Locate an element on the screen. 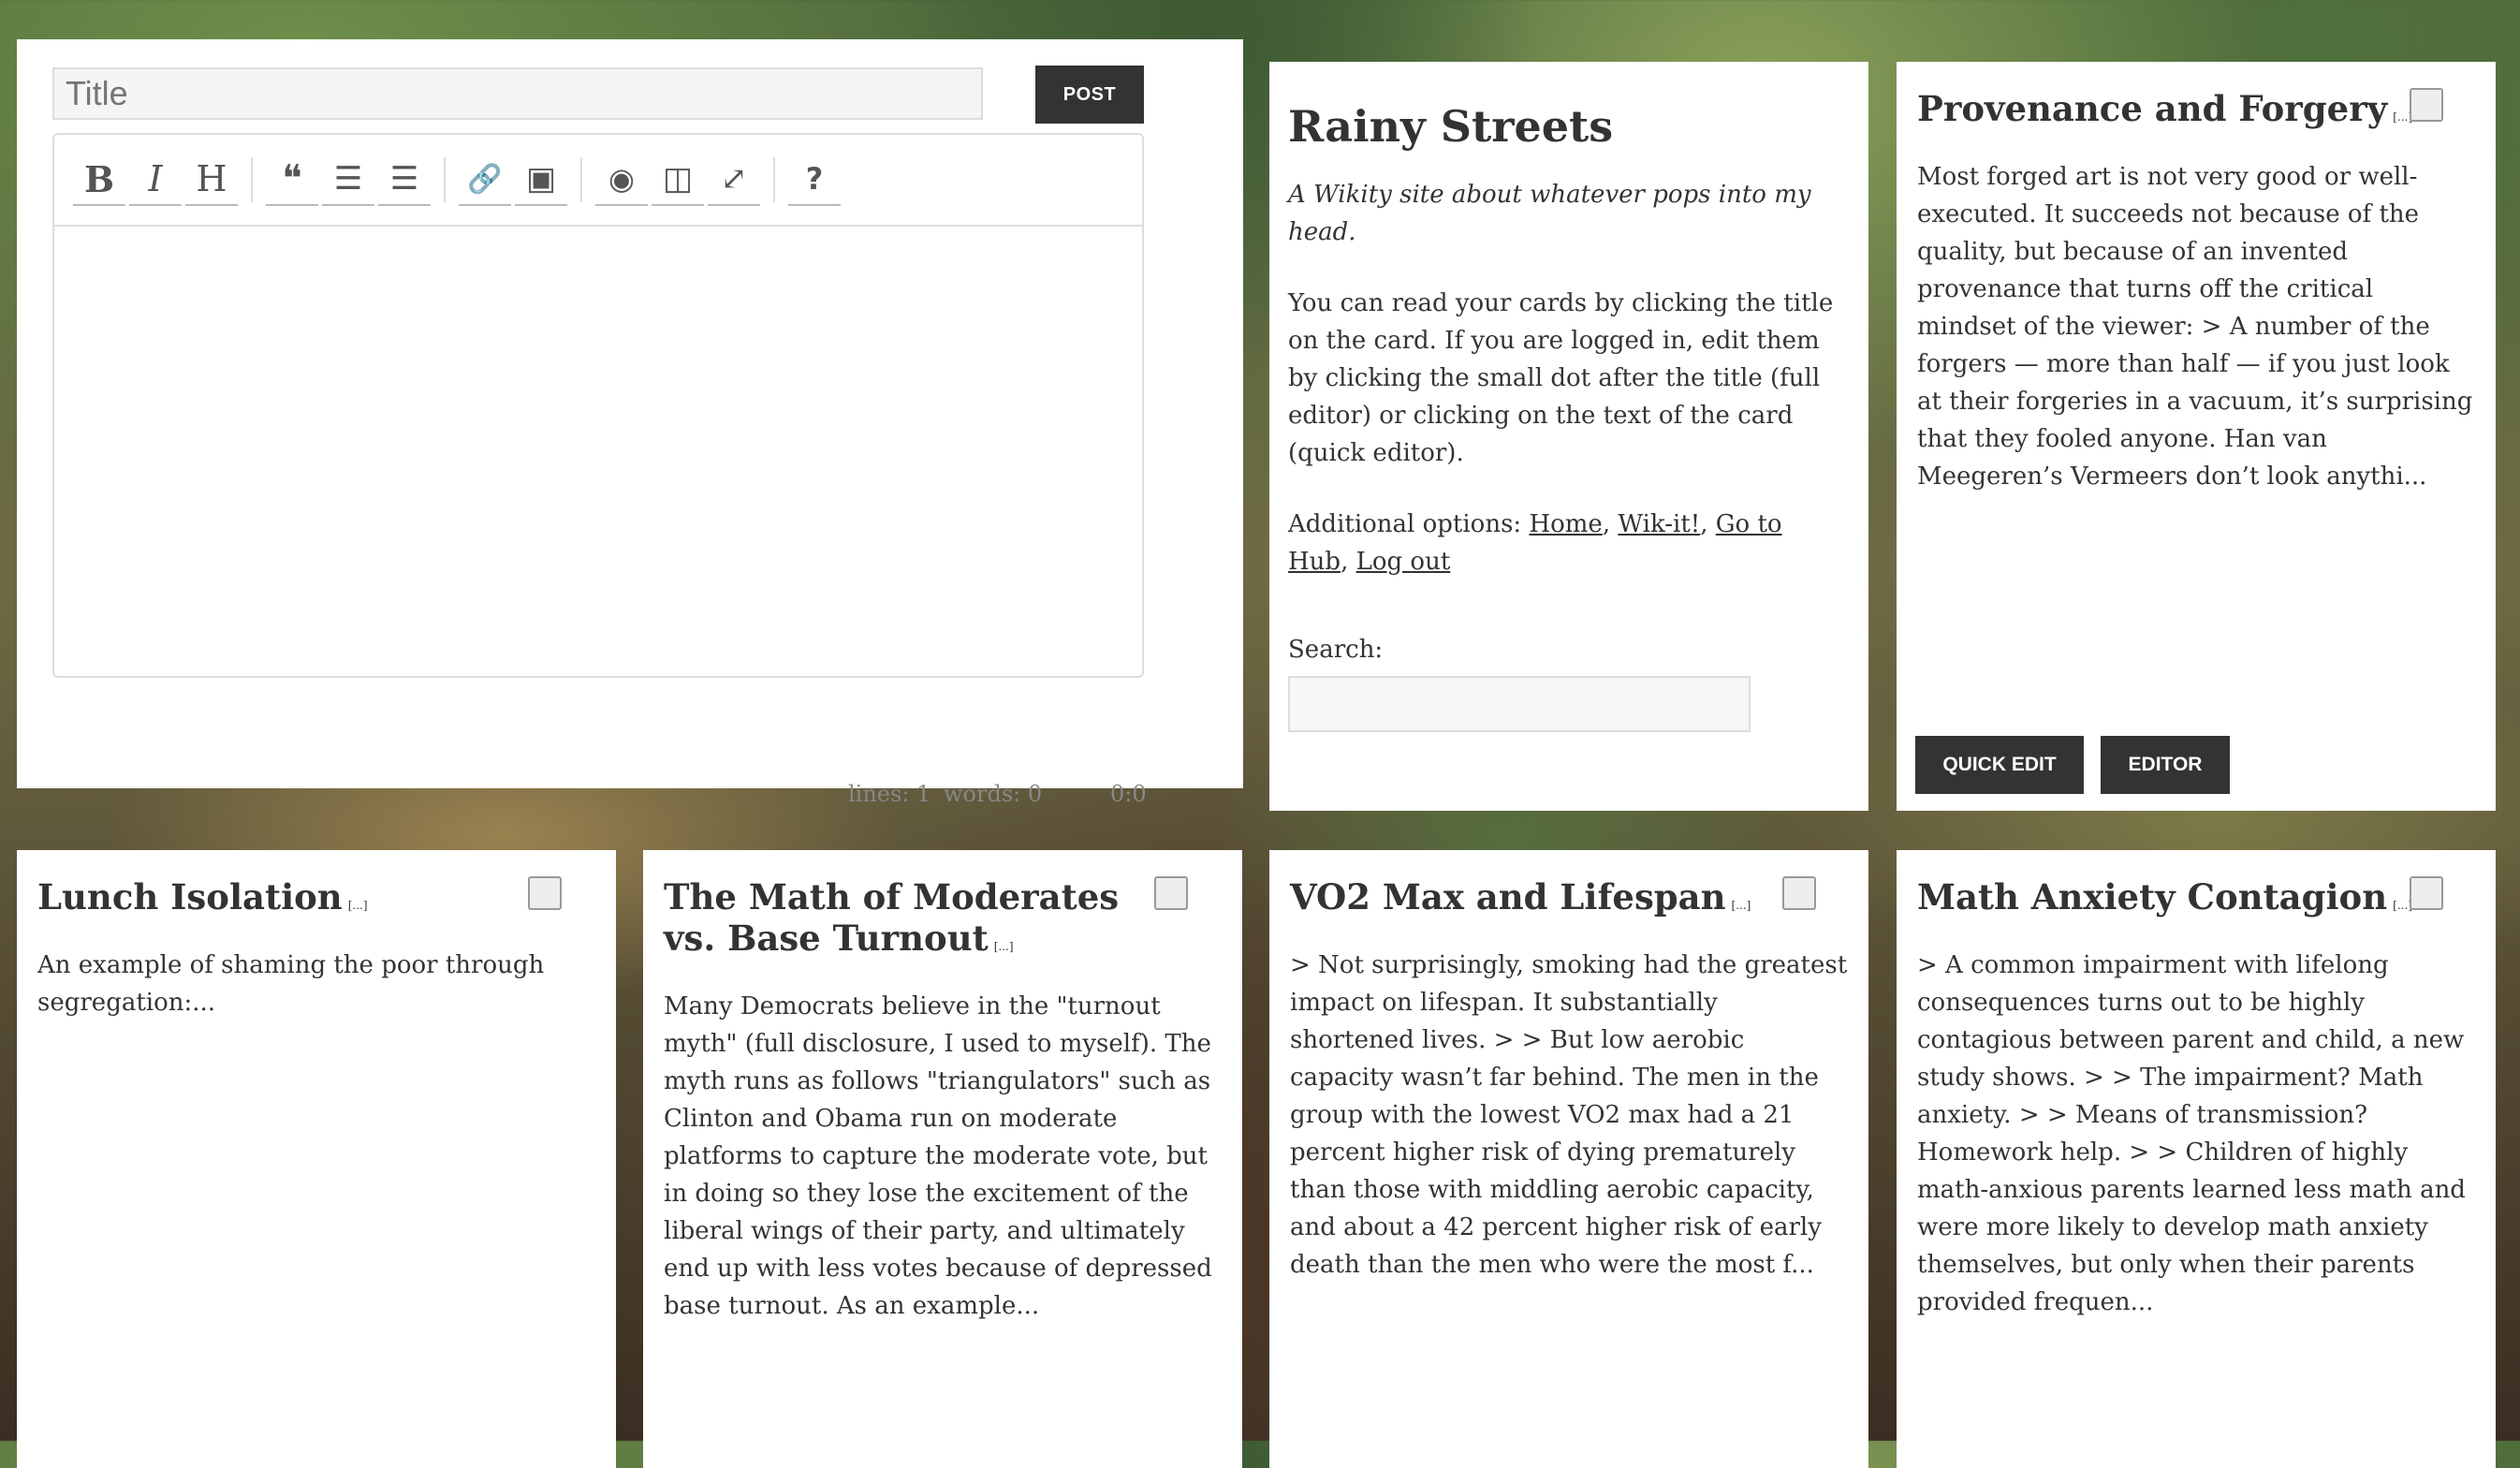 The width and height of the screenshot is (2520, 1468). editor-toolbar: B I H ❝ ☰ ☰ 🔗 ▣ ◉ ◫ ⤢ ? is located at coordinates (598, 181).